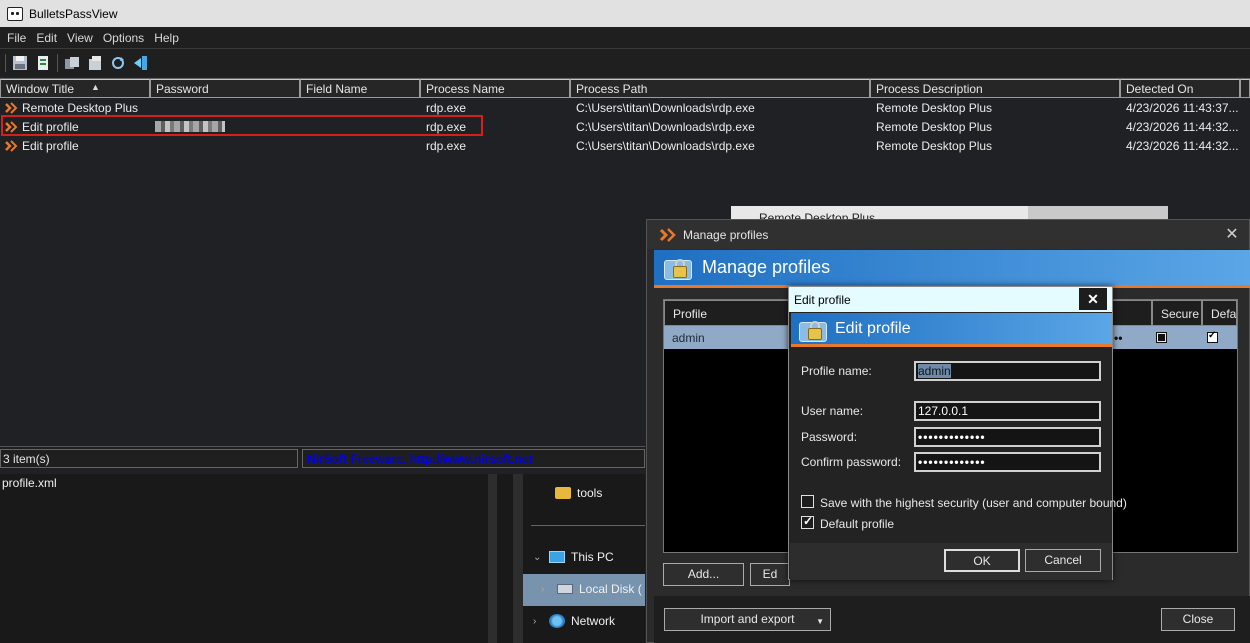 This screenshot has width=1250, height=643. What do you see at coordinates (625, 62) in the screenshot?
I see `toolbar` at bounding box center [625, 62].